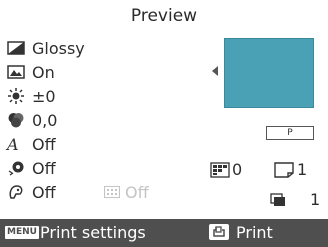 The width and height of the screenshot is (328, 247). I want to click on brightness-icon, so click(18, 96).